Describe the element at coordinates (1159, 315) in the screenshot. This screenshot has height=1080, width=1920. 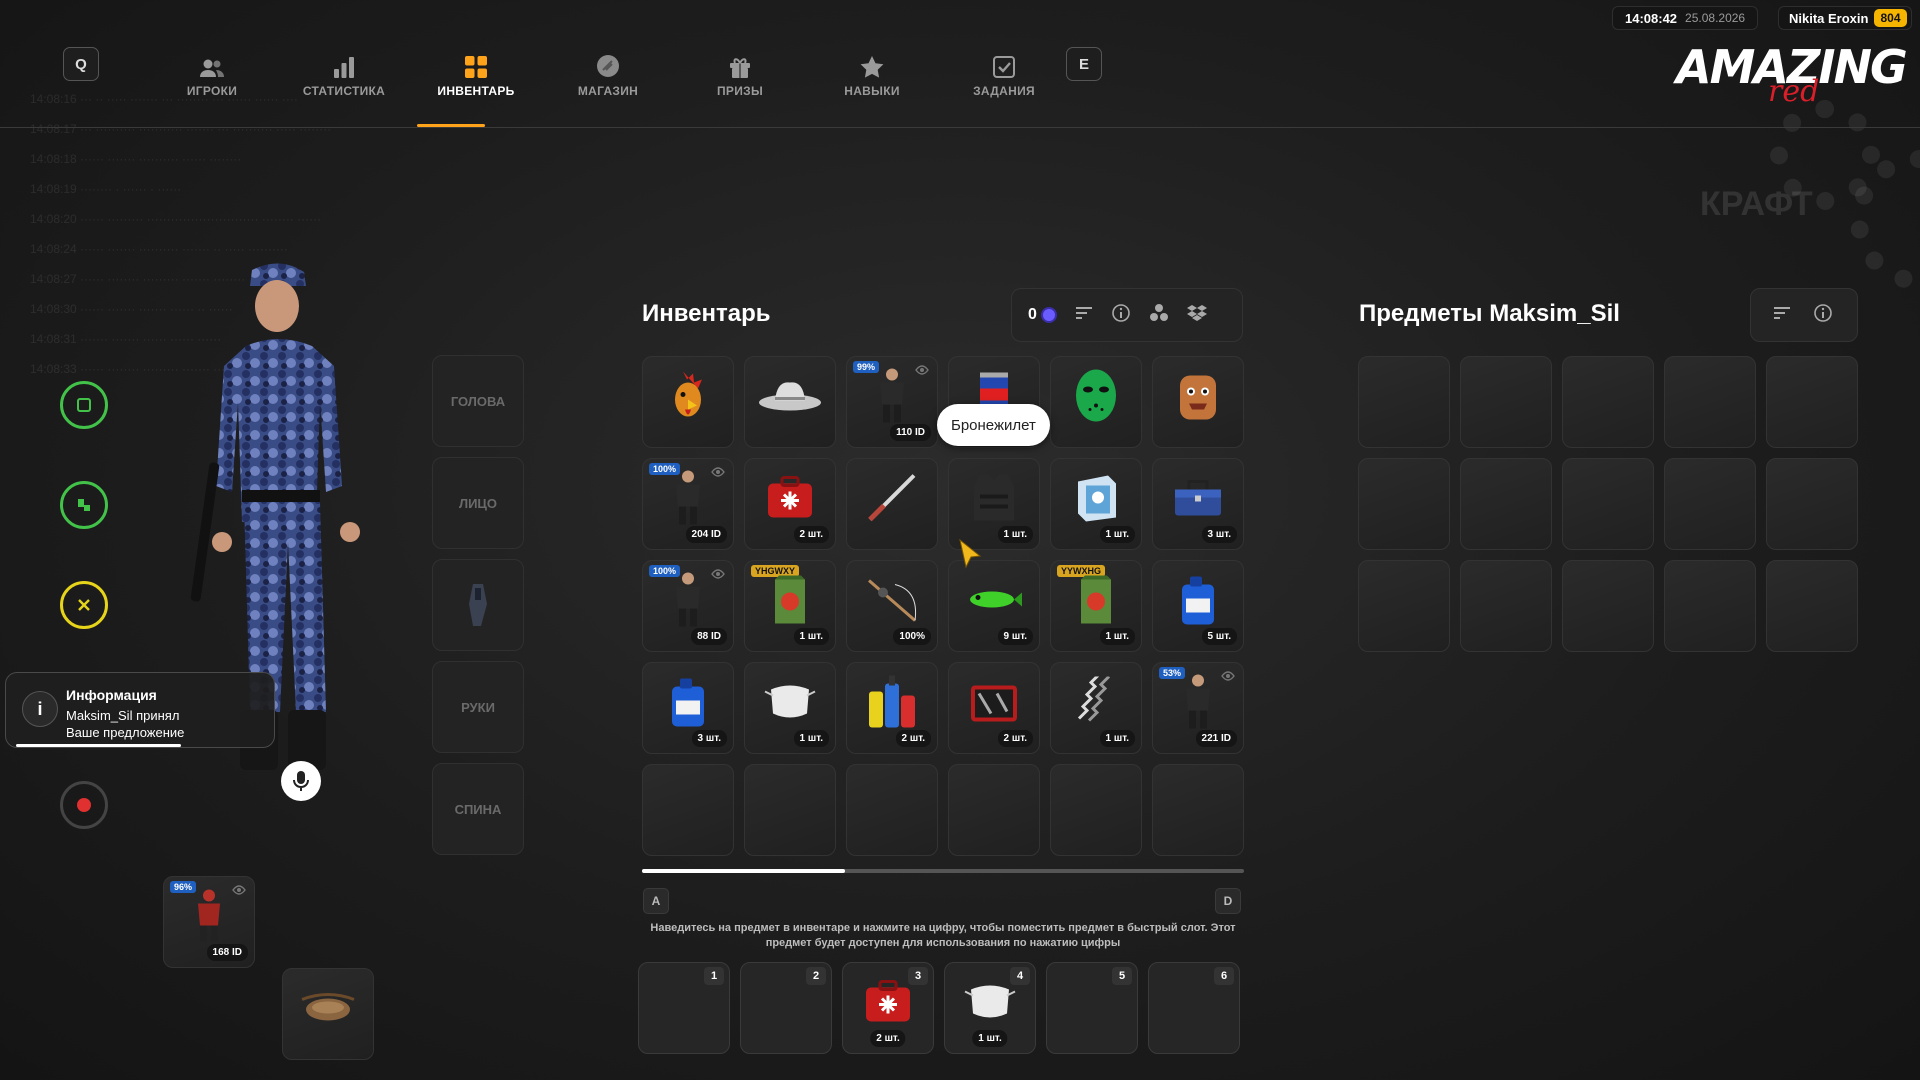
I see `craft-icon` at that location.